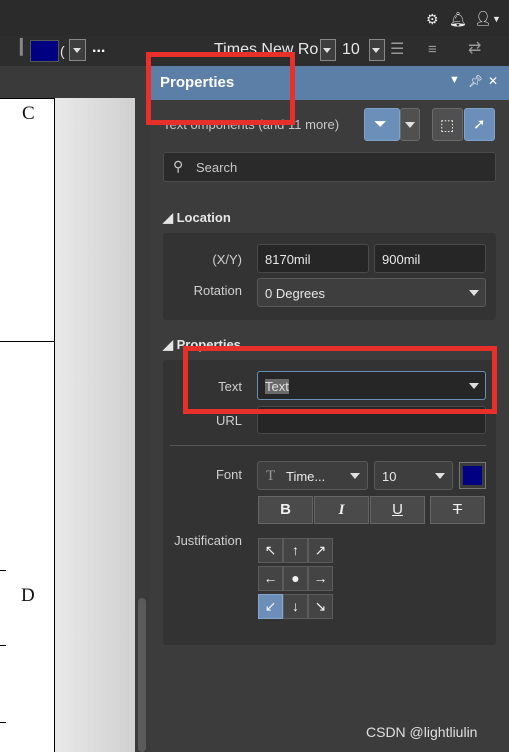 This screenshot has width=509, height=752. I want to click on arrow-style-icon: ⇄, so click(474, 49).